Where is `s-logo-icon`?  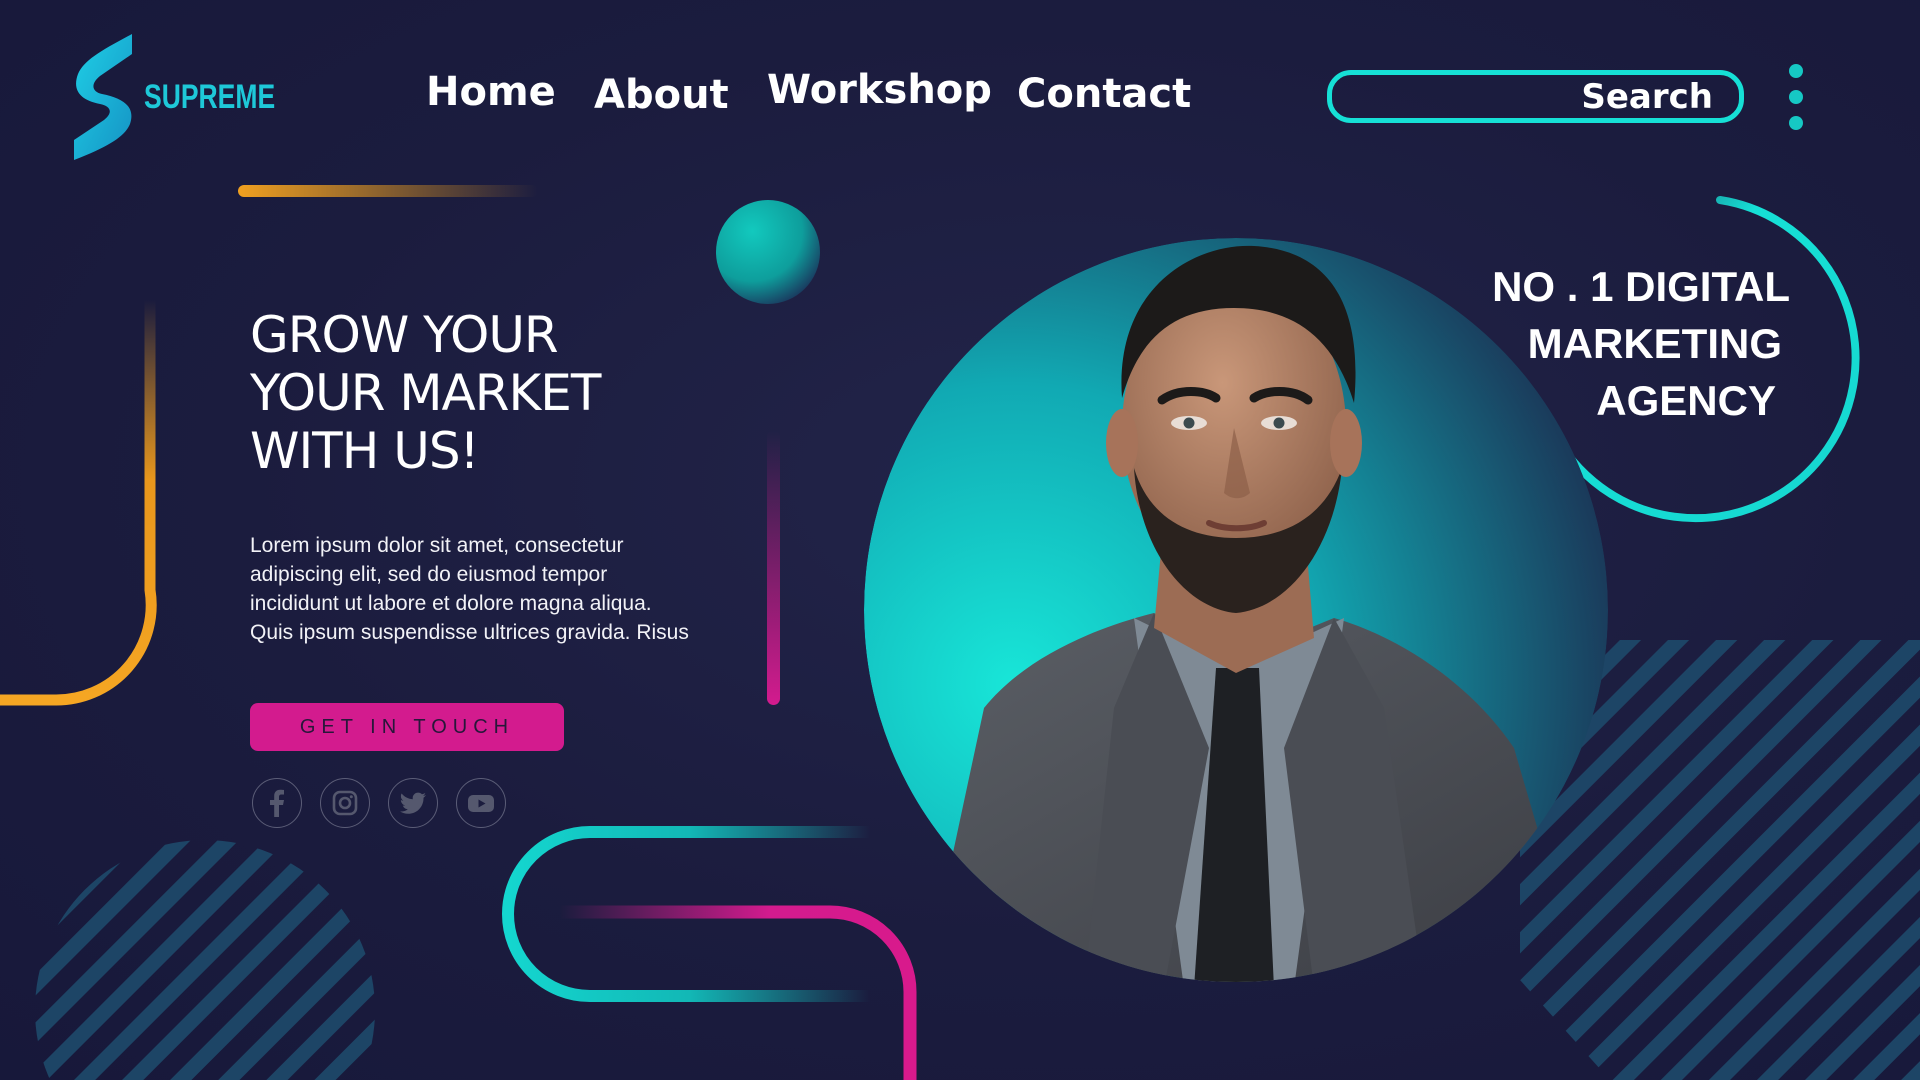
s-logo-icon is located at coordinates (103, 97).